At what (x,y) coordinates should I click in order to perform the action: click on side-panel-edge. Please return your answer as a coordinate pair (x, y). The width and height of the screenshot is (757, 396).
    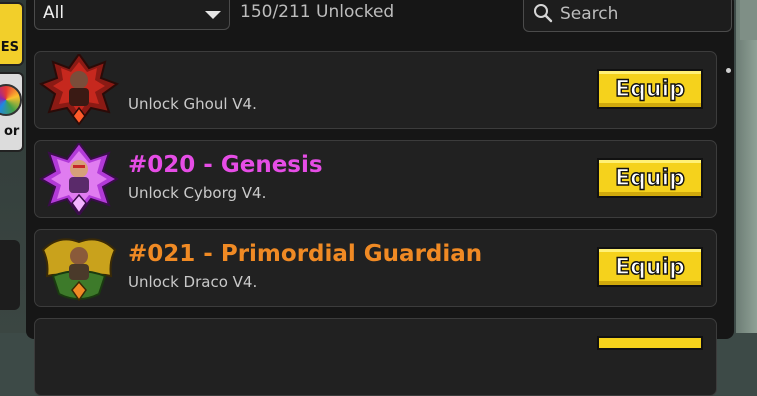
    Looking at the image, I should click on (10, 275).